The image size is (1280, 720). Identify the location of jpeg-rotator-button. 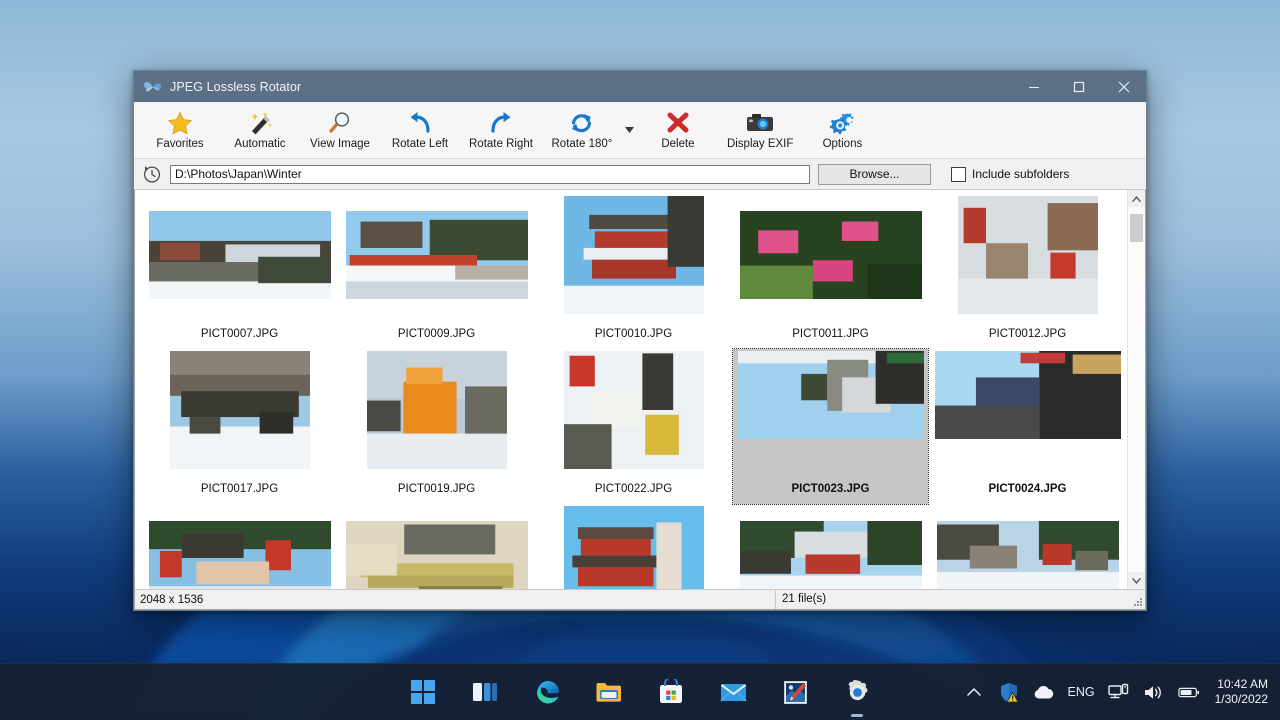
(795, 692).